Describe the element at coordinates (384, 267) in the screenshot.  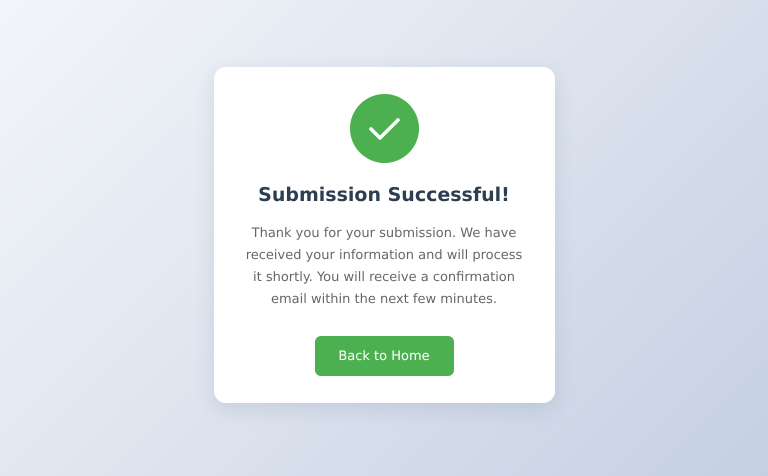
I see `confirmation-message: Thank you for your submission. We have received your information and will process it shortly. You will receive a confirmation email within the next few minutes.` at that location.